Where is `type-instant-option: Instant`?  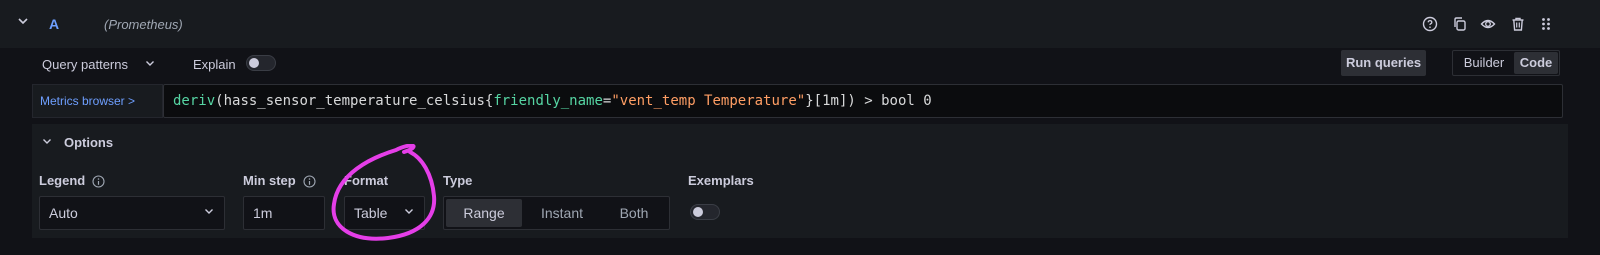 type-instant-option: Instant is located at coordinates (562, 213).